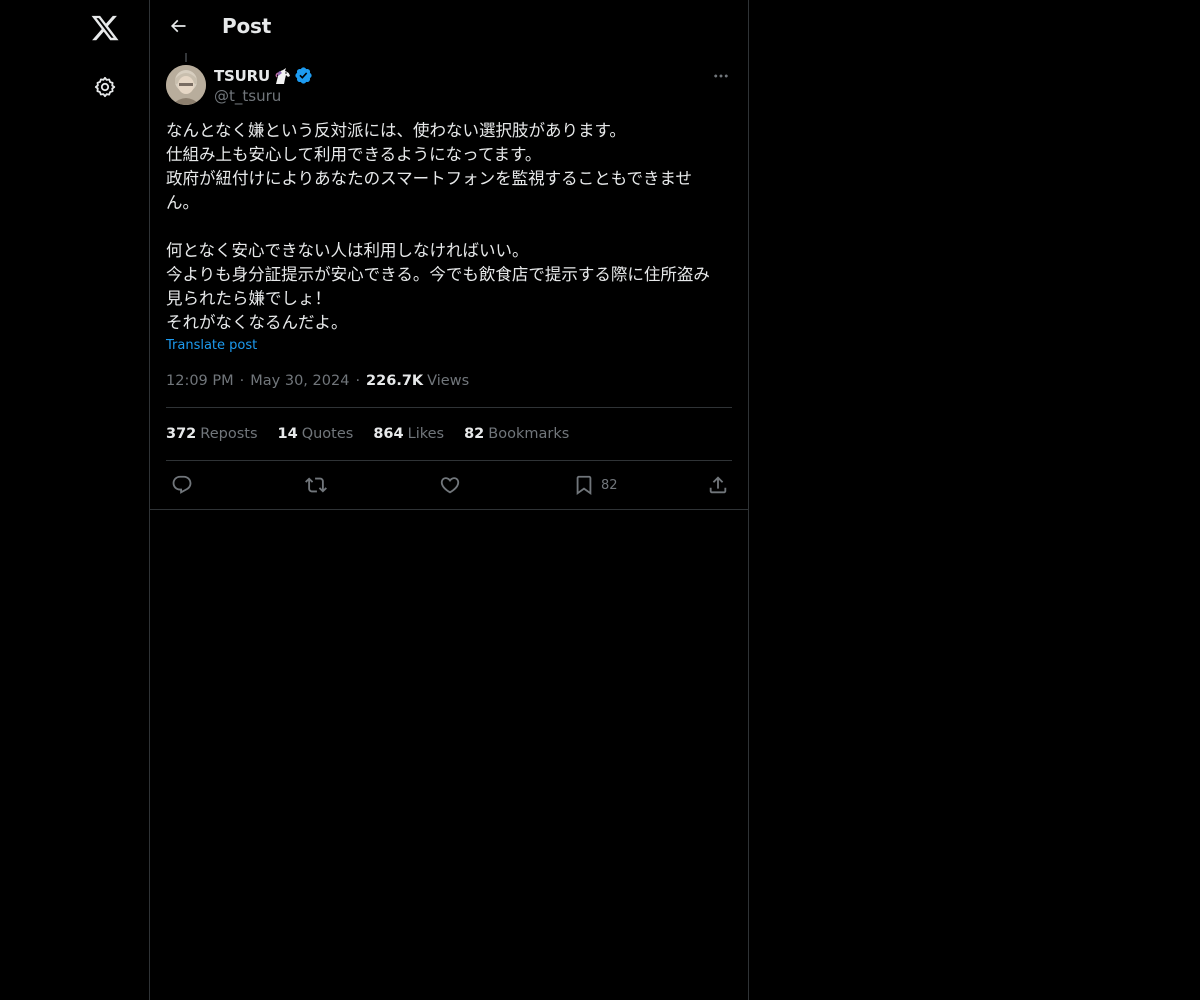 This screenshot has height=1000, width=1200. Describe the element at coordinates (327, 434) in the screenshot. I see `quotes-label: Quotes` at that location.